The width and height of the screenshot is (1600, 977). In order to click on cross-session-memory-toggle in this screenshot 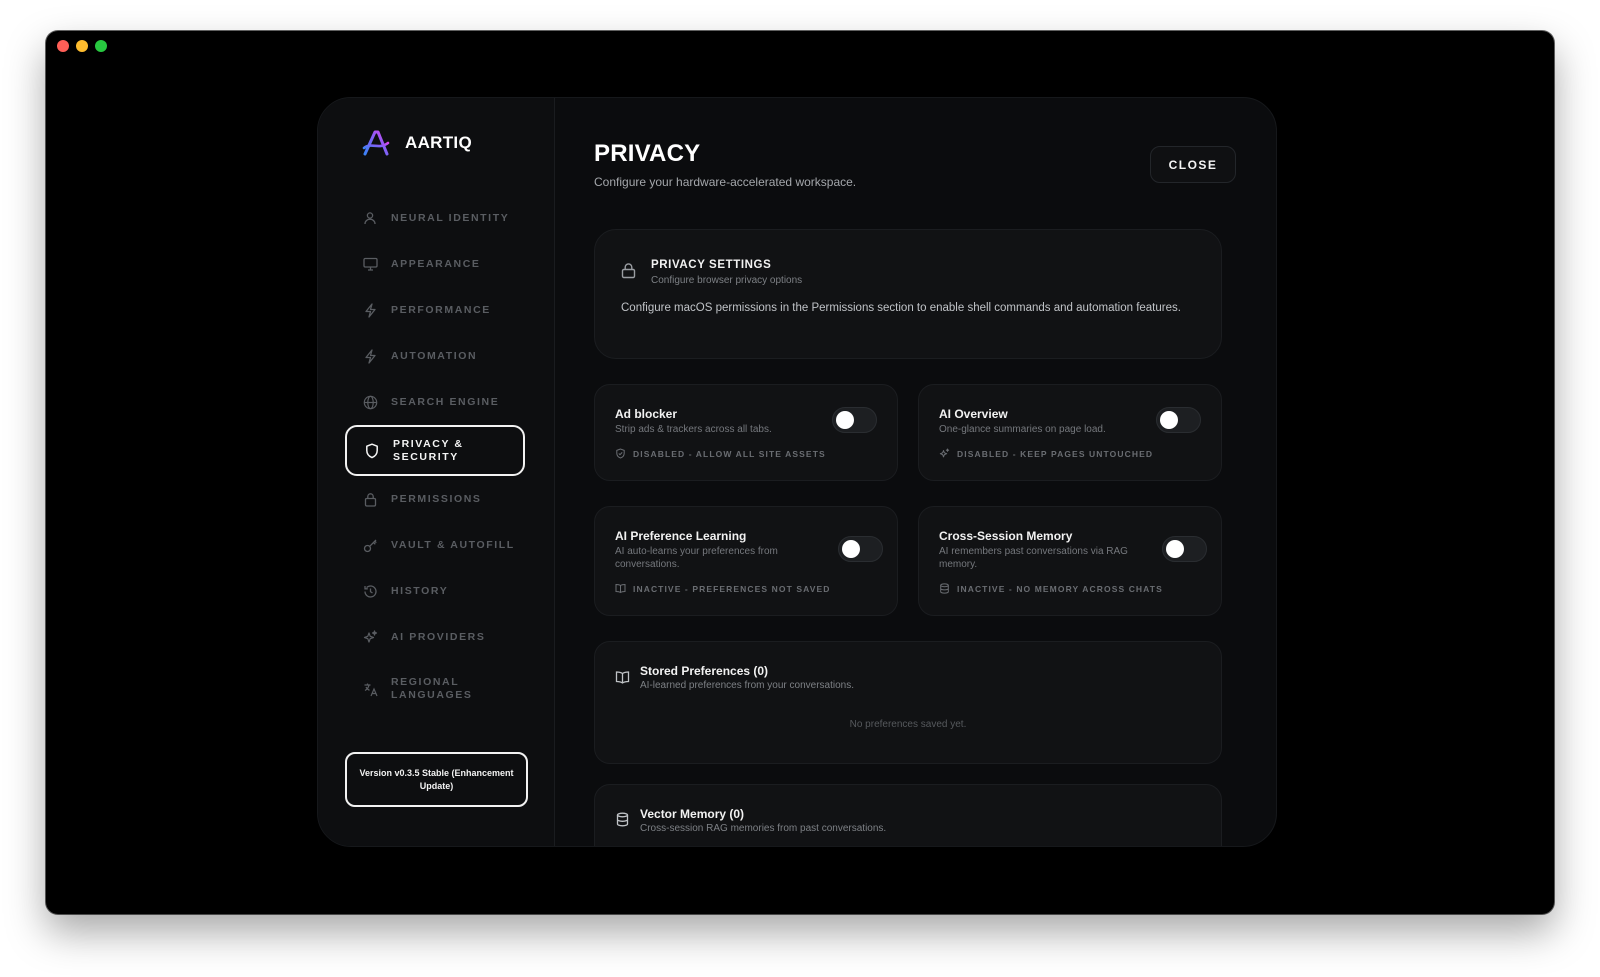, I will do `click(1184, 549)`.